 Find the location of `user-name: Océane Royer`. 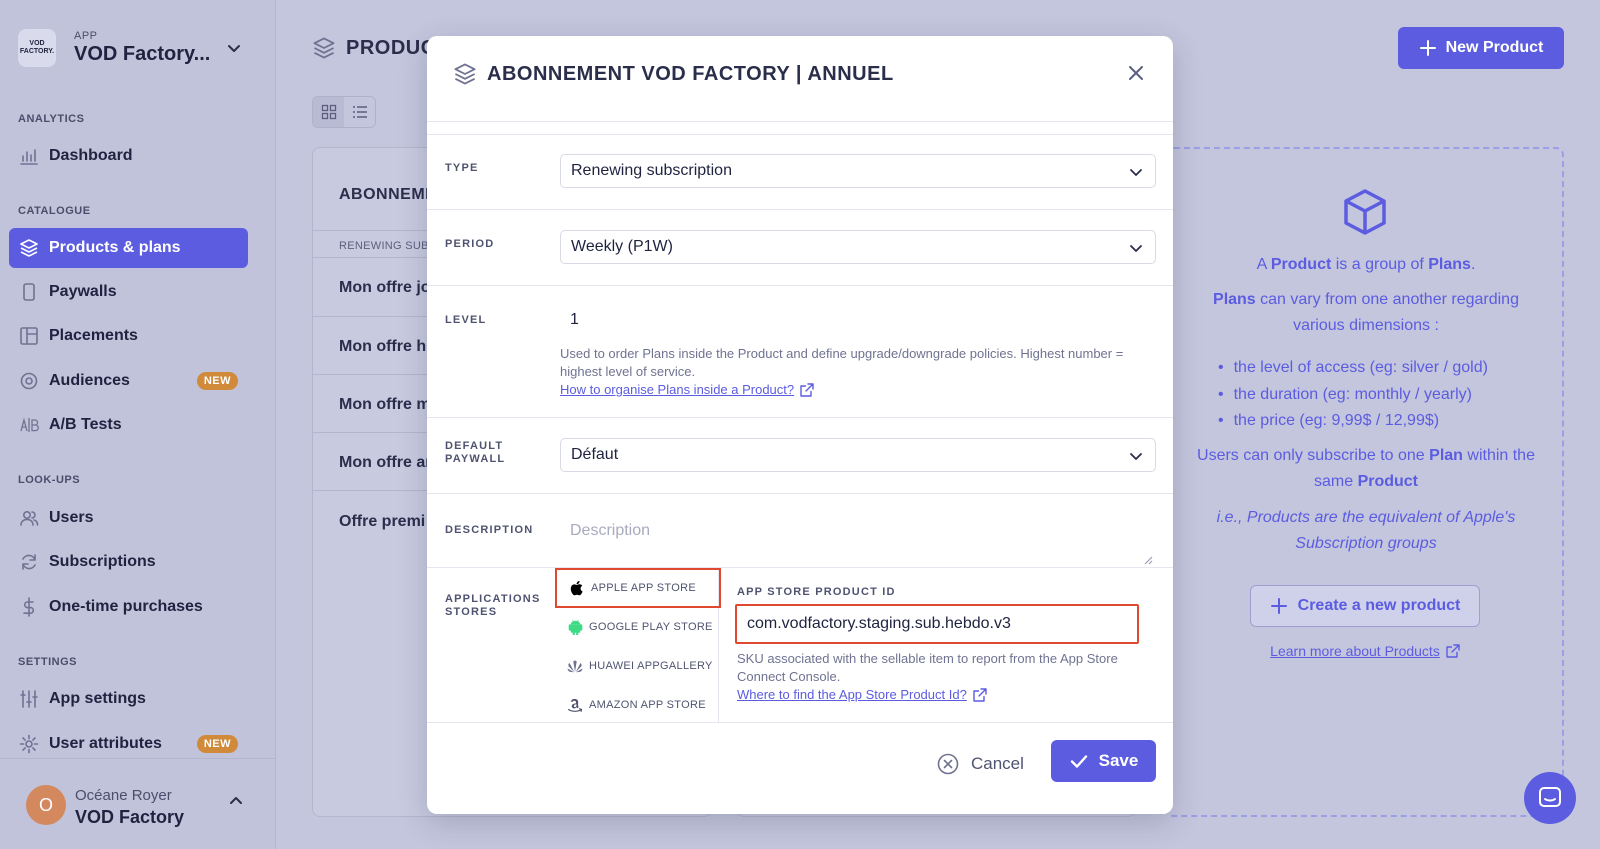

user-name: Océane Royer is located at coordinates (123, 795).